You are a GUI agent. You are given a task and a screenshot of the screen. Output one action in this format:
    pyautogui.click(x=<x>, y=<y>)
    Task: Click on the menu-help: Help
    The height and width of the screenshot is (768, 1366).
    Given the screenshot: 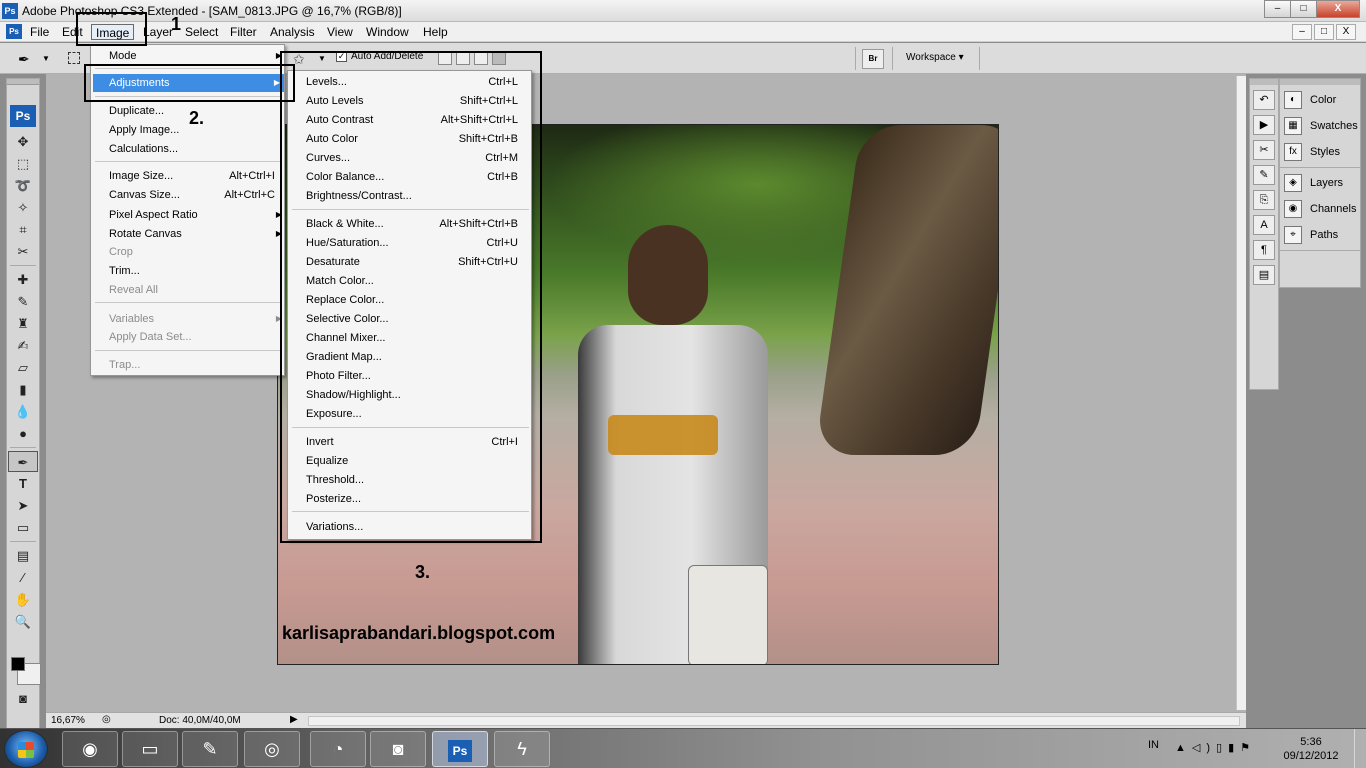 What is the action you would take?
    pyautogui.click(x=435, y=32)
    